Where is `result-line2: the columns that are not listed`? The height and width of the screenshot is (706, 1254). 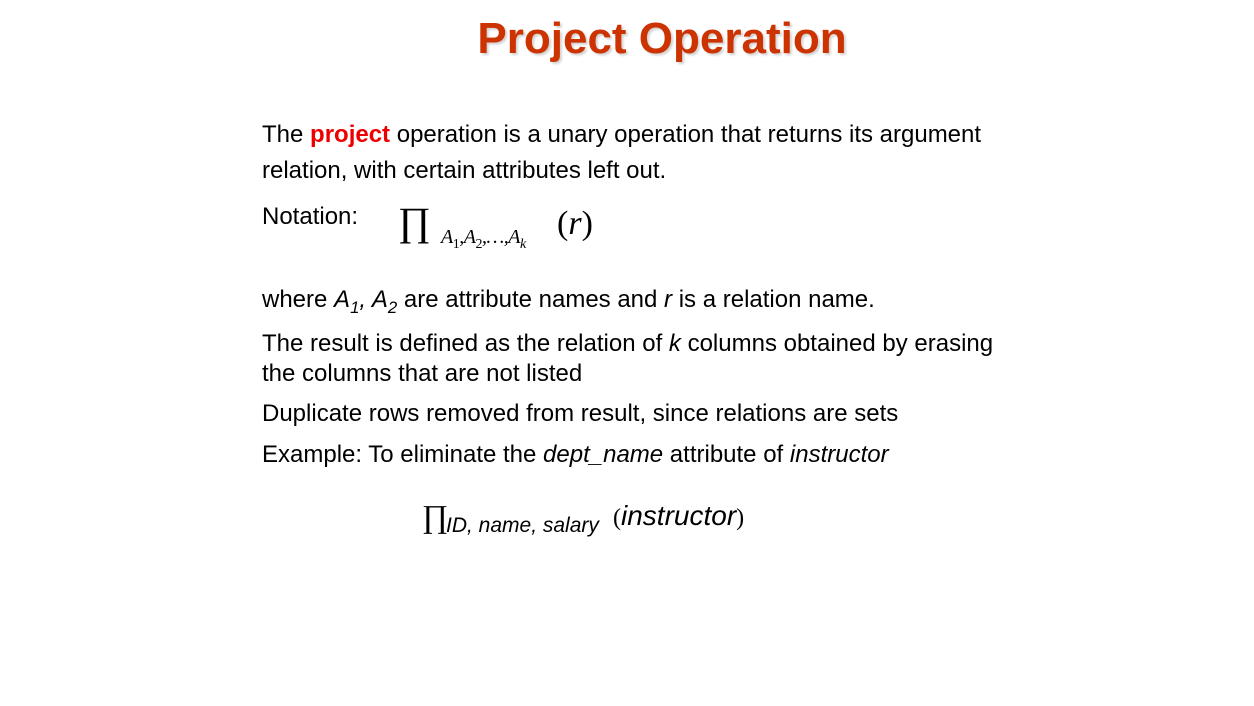
result-line2: the columns that are not listed is located at coordinates (422, 373).